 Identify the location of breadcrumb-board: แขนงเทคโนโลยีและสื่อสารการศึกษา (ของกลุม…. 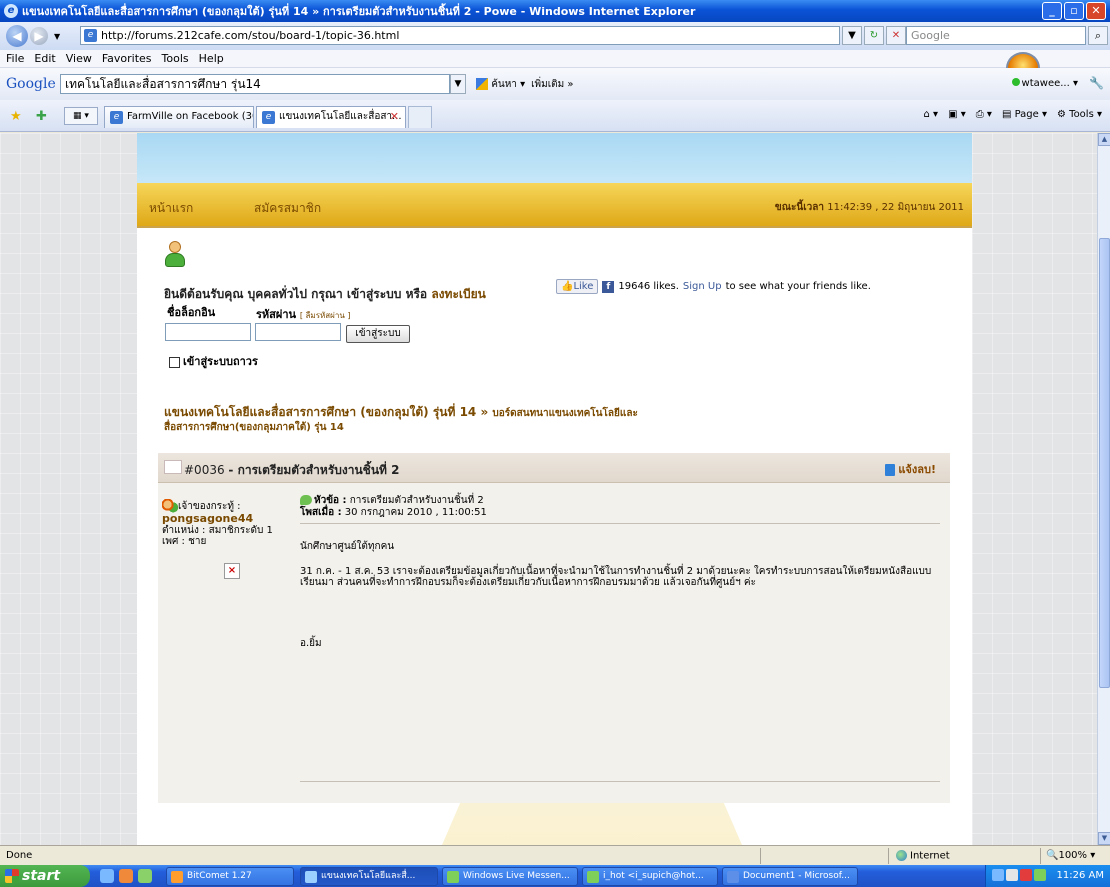
(326, 412).